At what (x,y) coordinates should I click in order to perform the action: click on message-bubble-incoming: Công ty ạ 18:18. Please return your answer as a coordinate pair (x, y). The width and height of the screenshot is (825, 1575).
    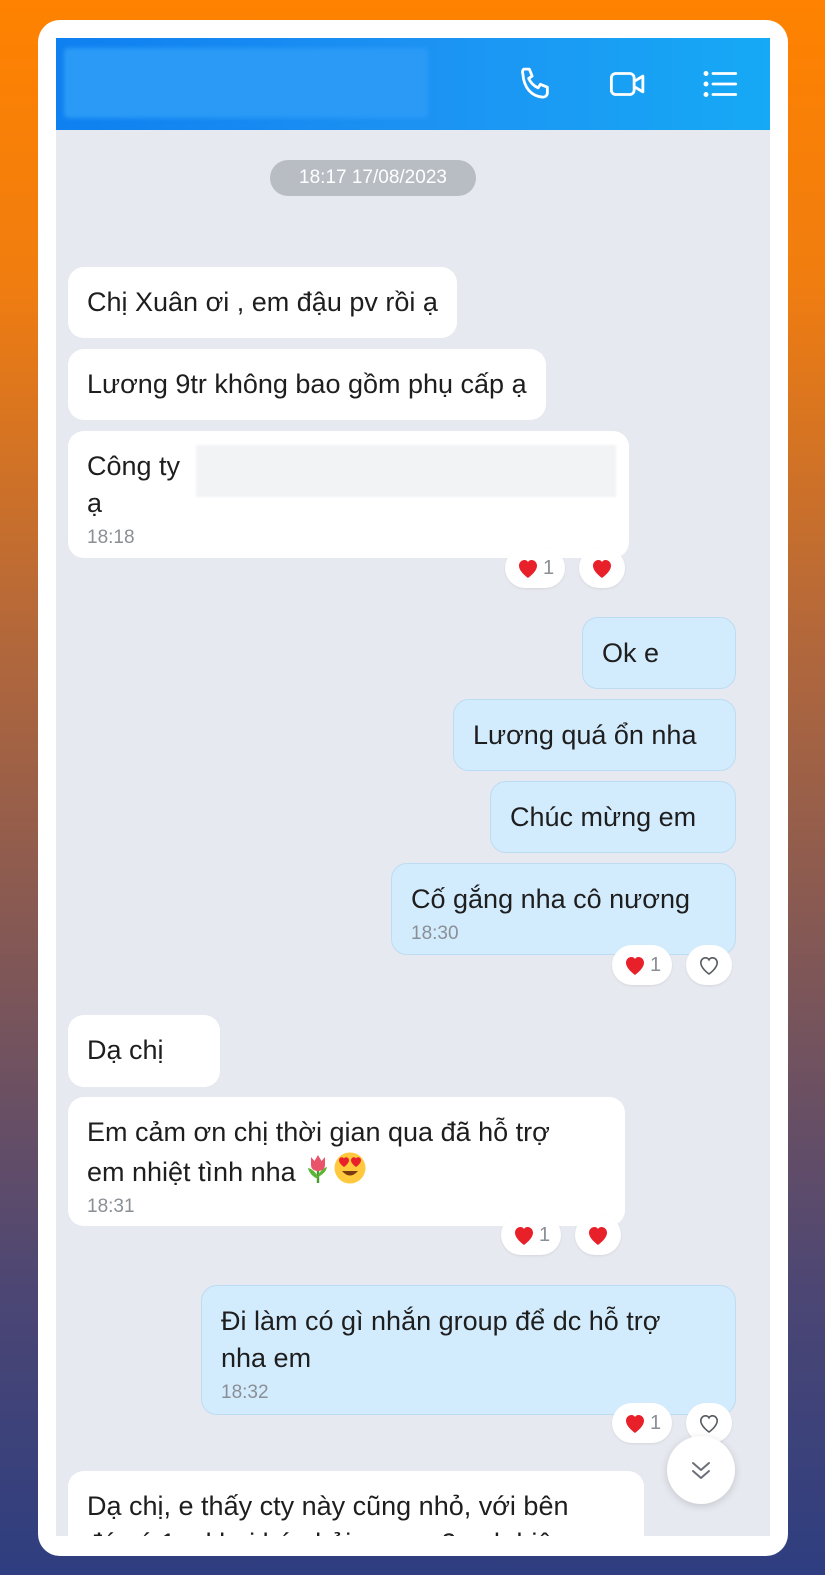
    Looking at the image, I should click on (348, 494).